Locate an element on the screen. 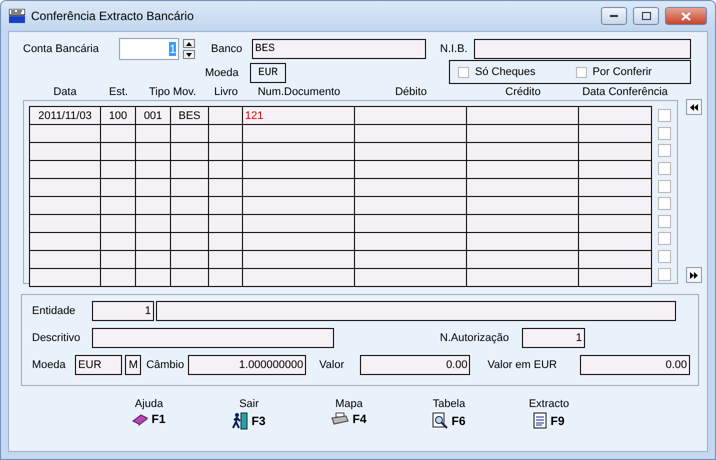 This screenshot has width=716, height=460. function-key-button: Sair F3 is located at coordinates (249, 414).